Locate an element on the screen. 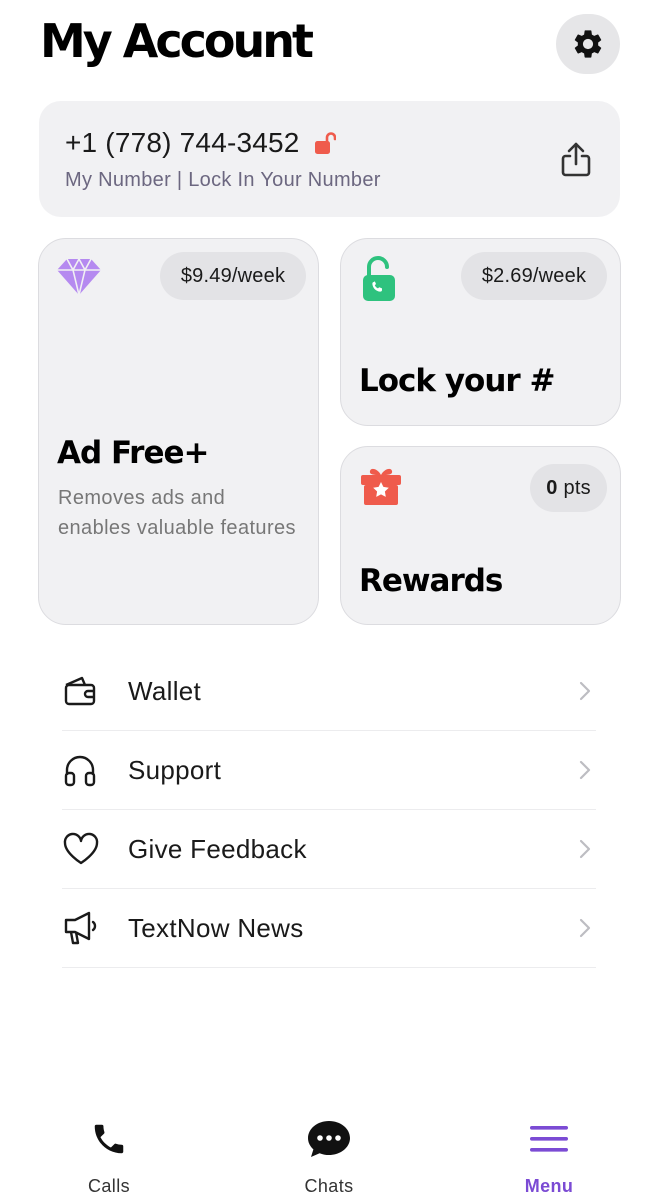 This screenshot has height=1200, width=659. header: My Account is located at coordinates (329, 47).